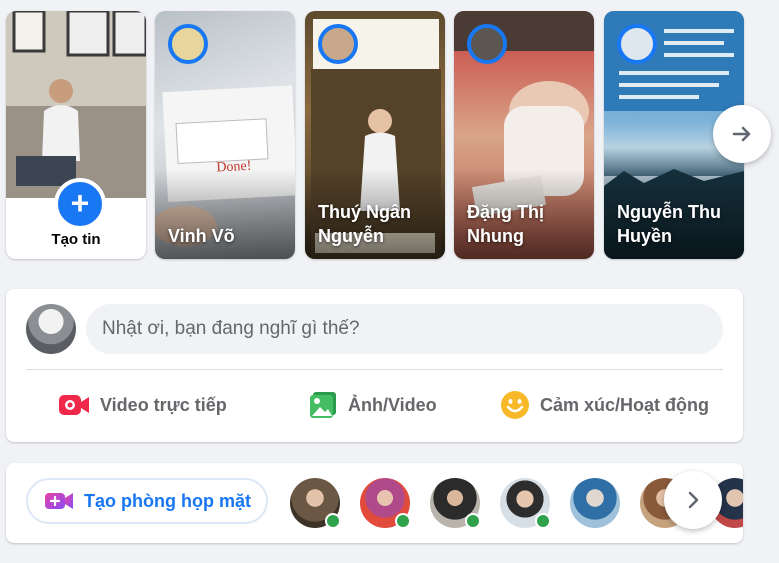 The image size is (779, 563). What do you see at coordinates (225, 135) in the screenshot?
I see `story-card: Done! Vinh Võ` at bounding box center [225, 135].